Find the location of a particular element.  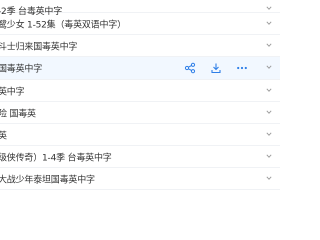

share-icon is located at coordinates (190, 68).